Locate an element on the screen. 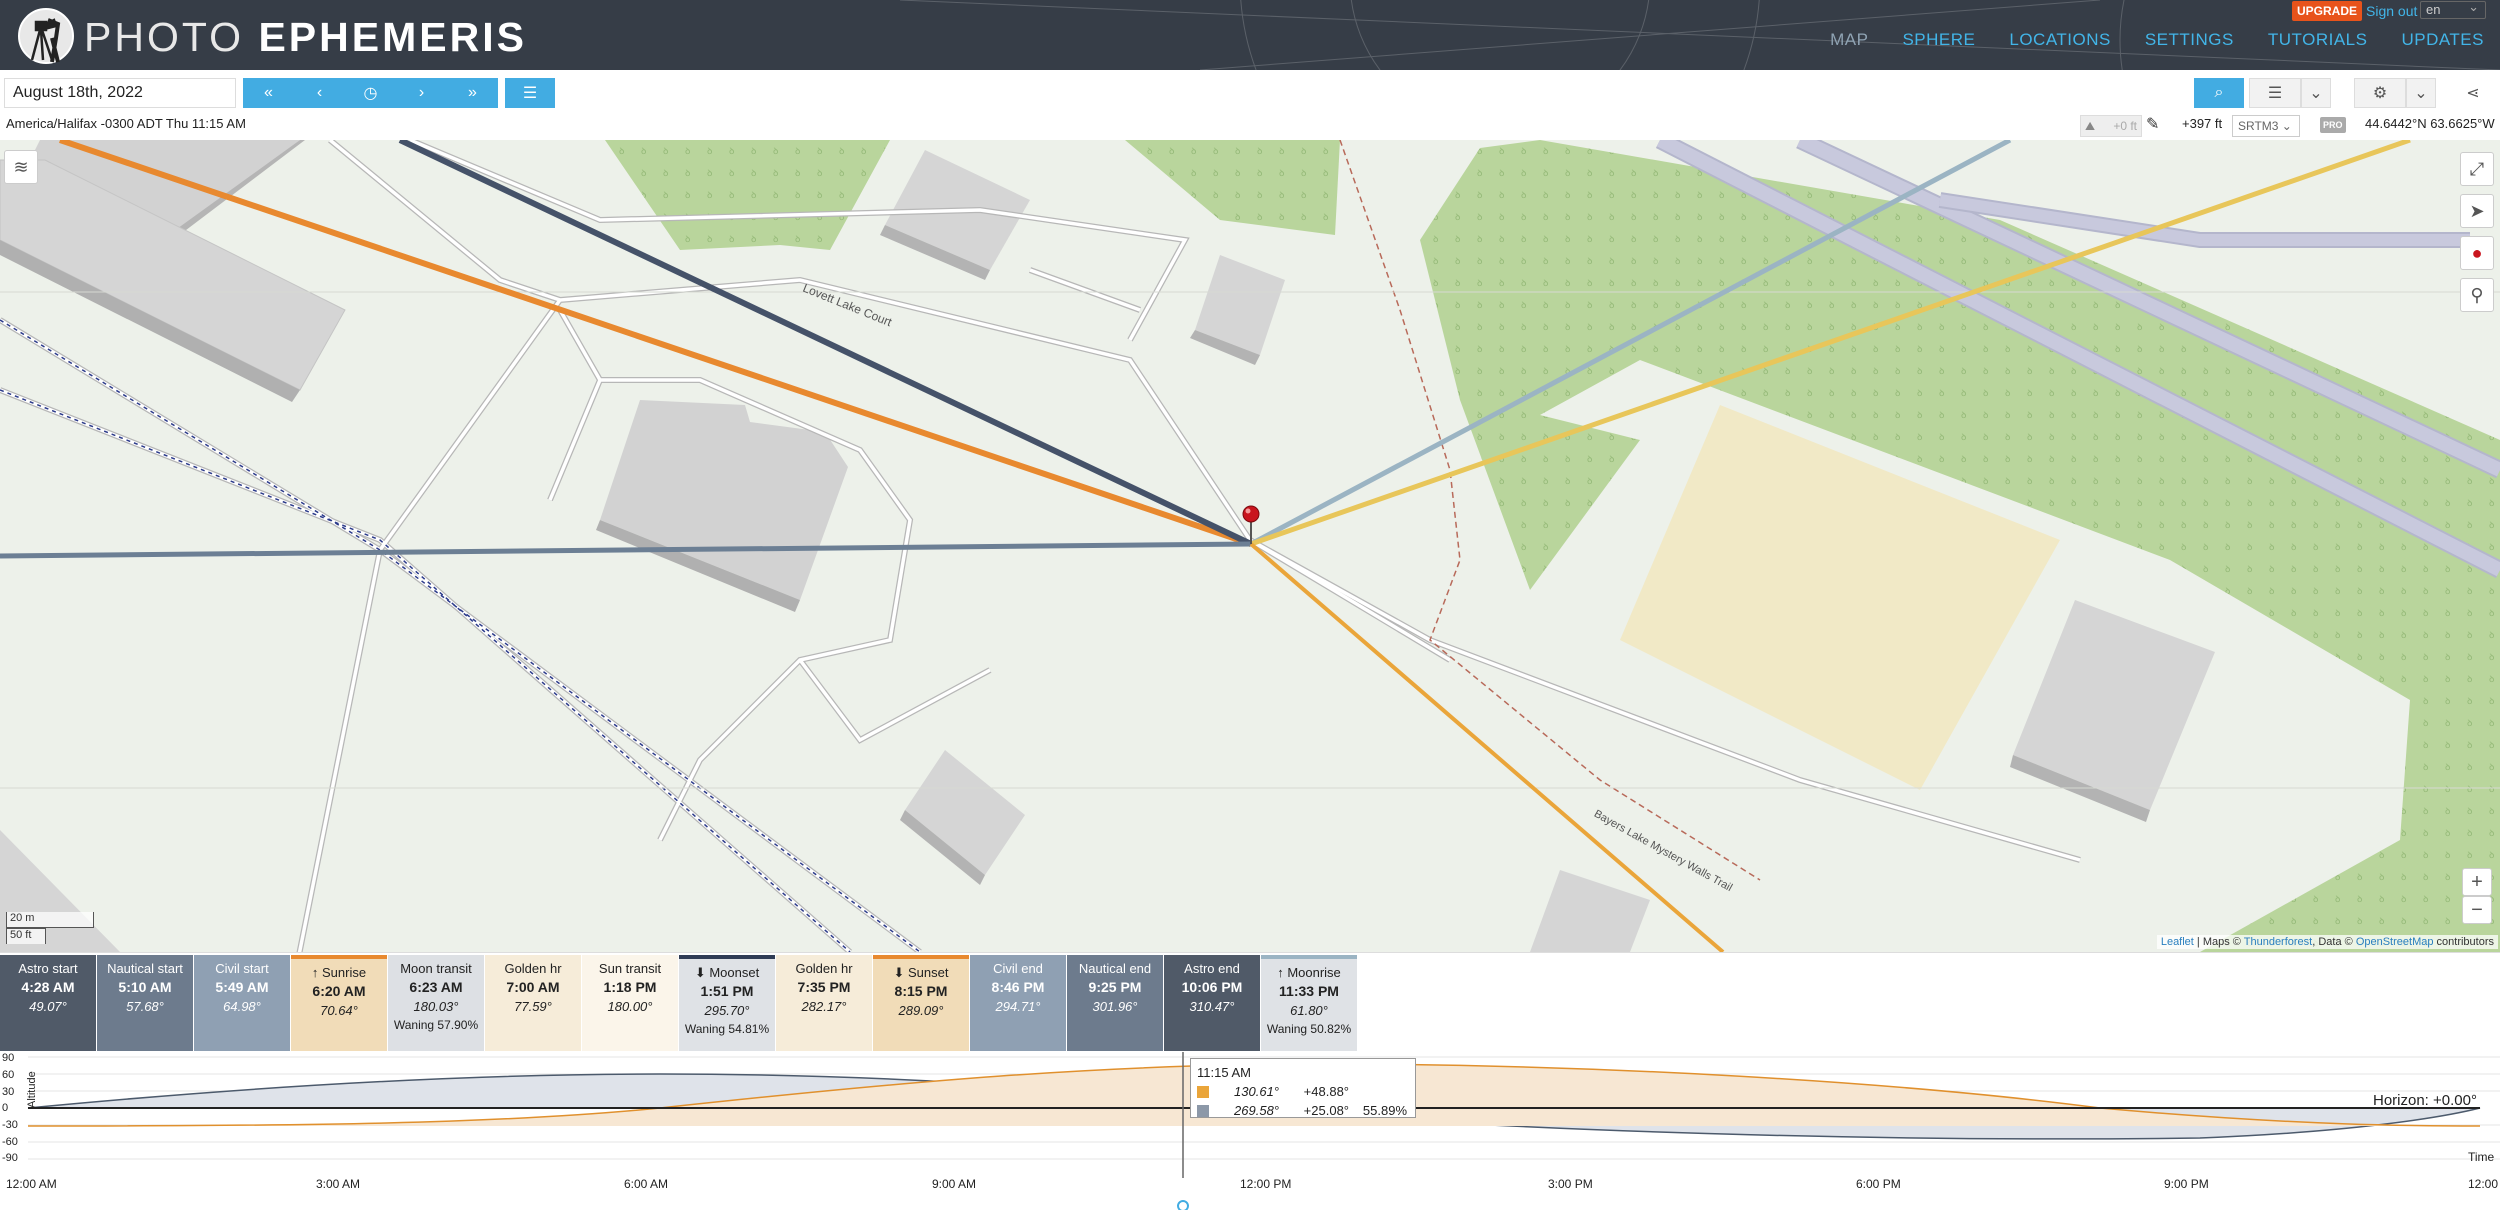 The image size is (2500, 1210). event-name: Civil end is located at coordinates (1018, 968).